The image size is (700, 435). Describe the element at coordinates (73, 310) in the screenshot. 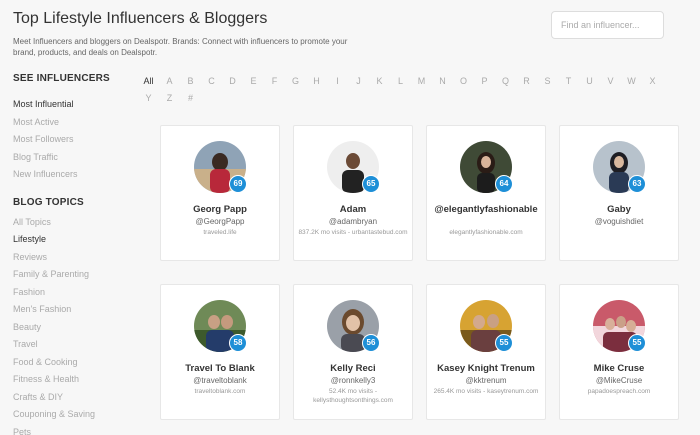

I see `topic-mens-fashion: Men's Fashion` at that location.